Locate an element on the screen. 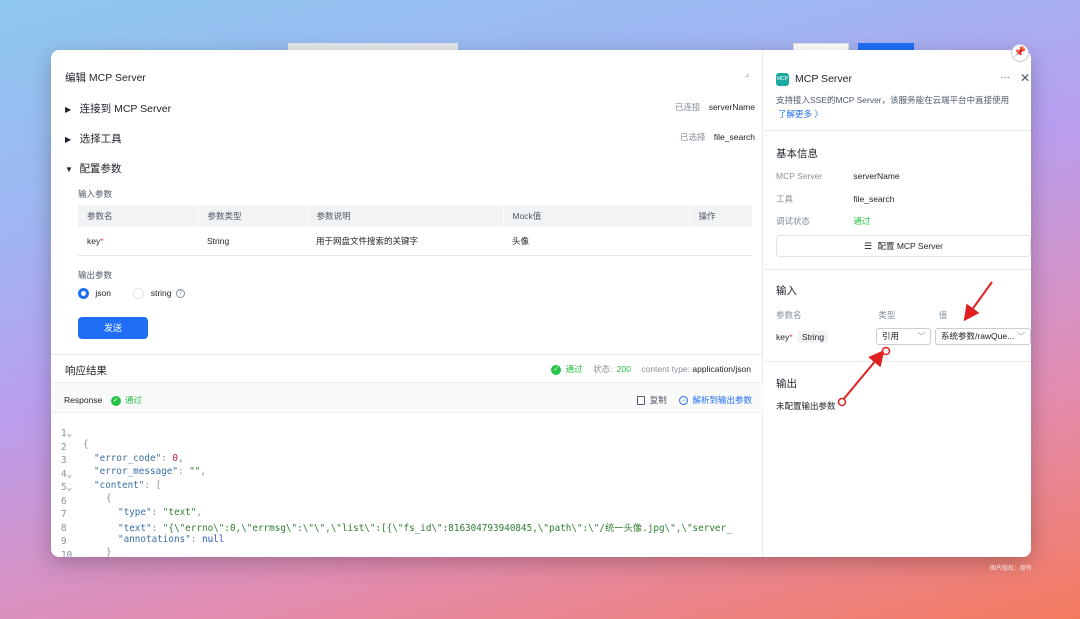 This screenshot has height=619, width=1080. annotation-arrows is located at coordinates (915, 344).